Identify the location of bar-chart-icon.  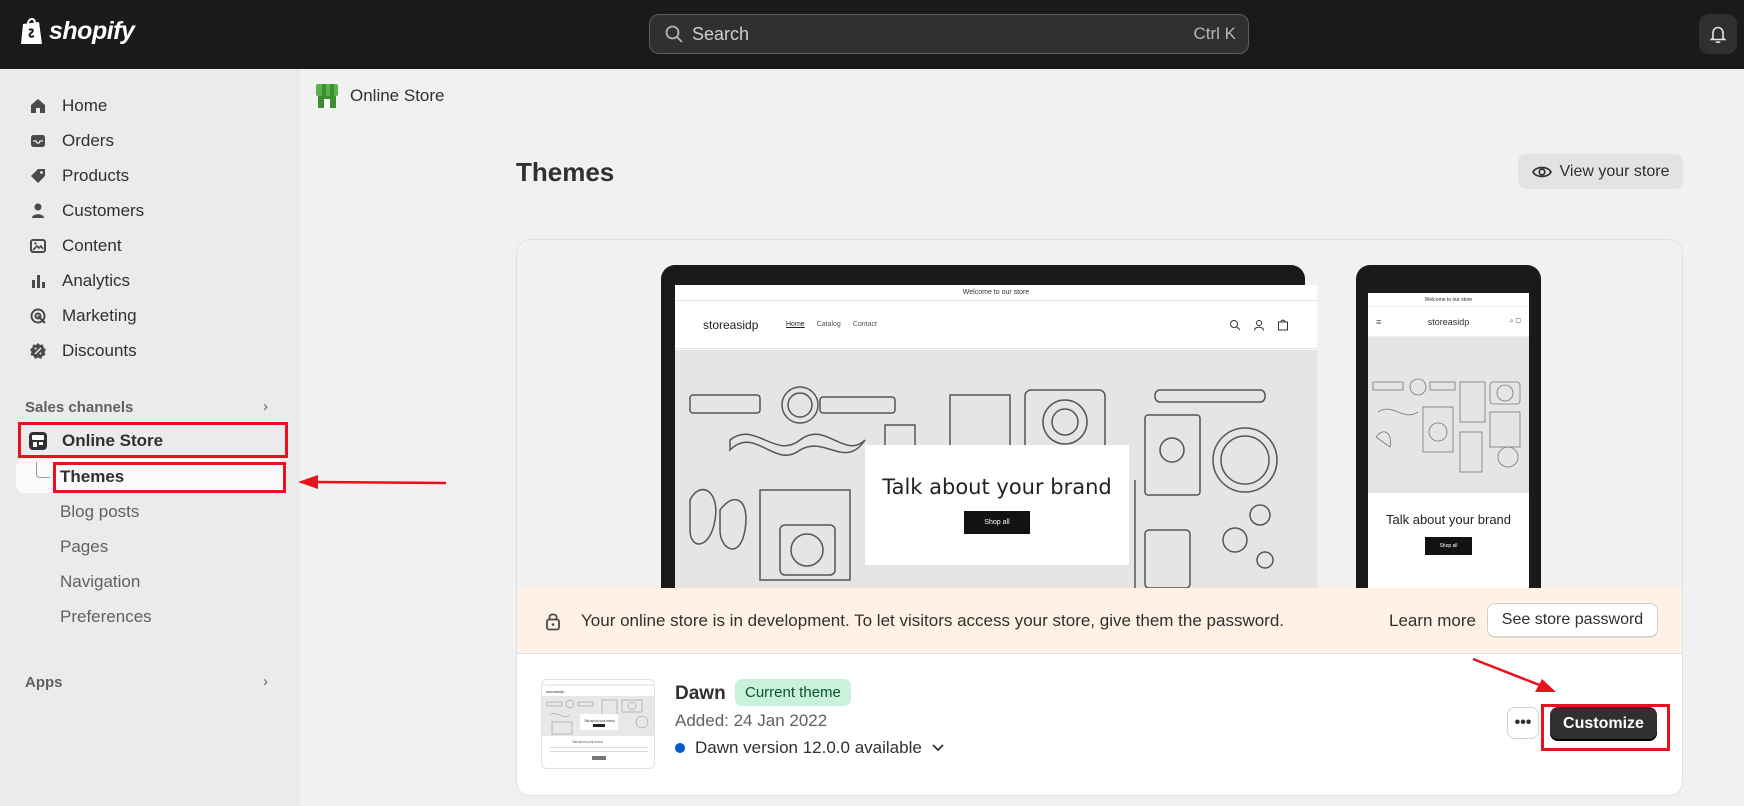
(38, 281).